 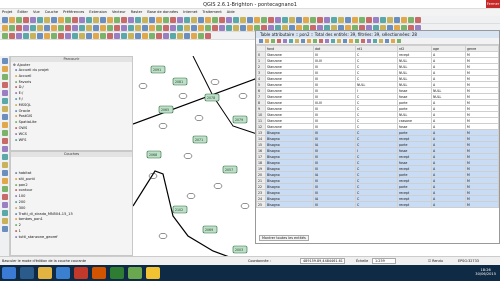 I want to click on start-button, so click(x=9, y=273).